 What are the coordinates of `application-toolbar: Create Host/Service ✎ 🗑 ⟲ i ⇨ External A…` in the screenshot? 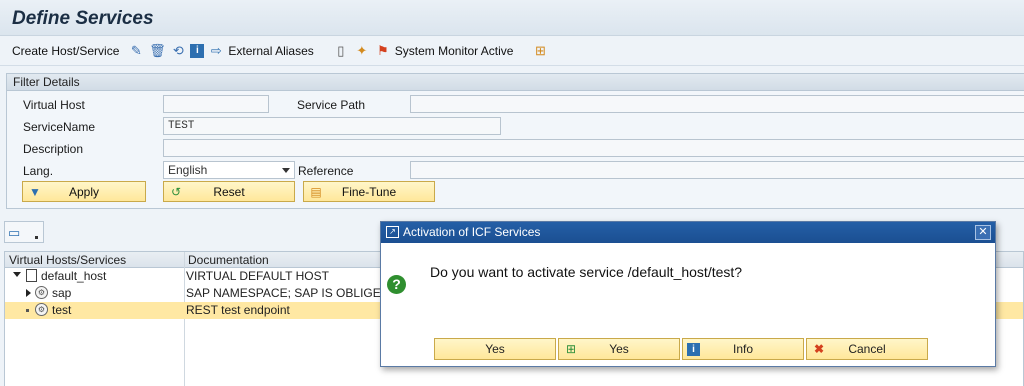 It's located at (512, 51).